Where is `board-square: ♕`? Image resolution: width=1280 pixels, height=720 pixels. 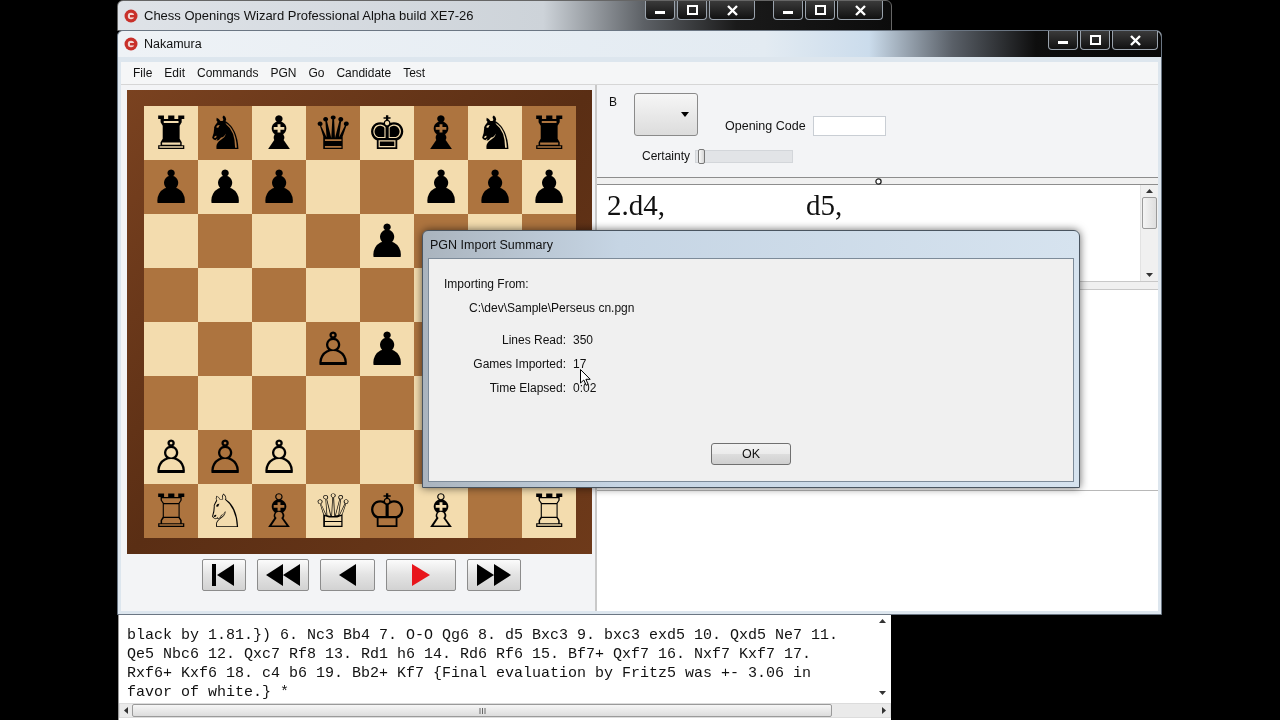
board-square: ♕ is located at coordinates (333, 511).